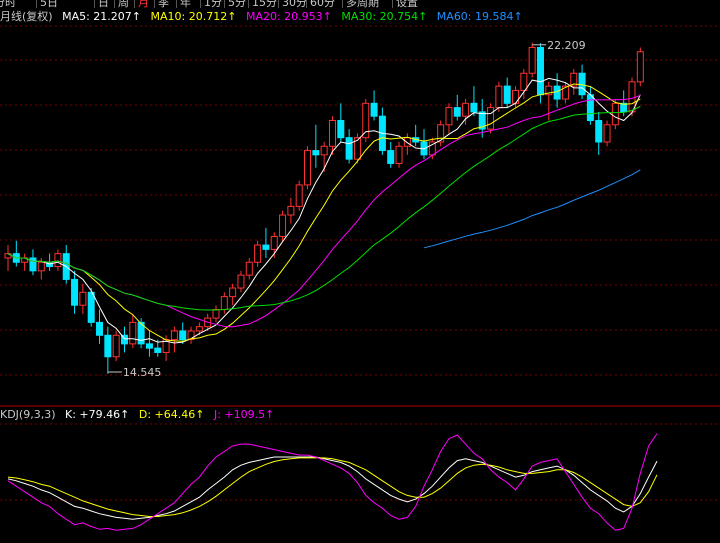  I want to click on ma60-line, so click(532, 209).